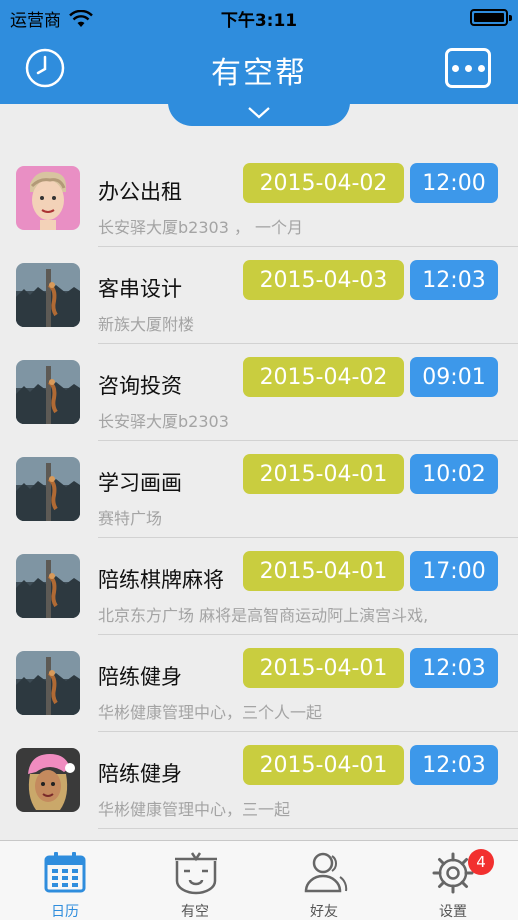 This screenshot has width=518, height=920. Describe the element at coordinates (453, 880) in the screenshot. I see `tab-settings: 4 设置` at that location.